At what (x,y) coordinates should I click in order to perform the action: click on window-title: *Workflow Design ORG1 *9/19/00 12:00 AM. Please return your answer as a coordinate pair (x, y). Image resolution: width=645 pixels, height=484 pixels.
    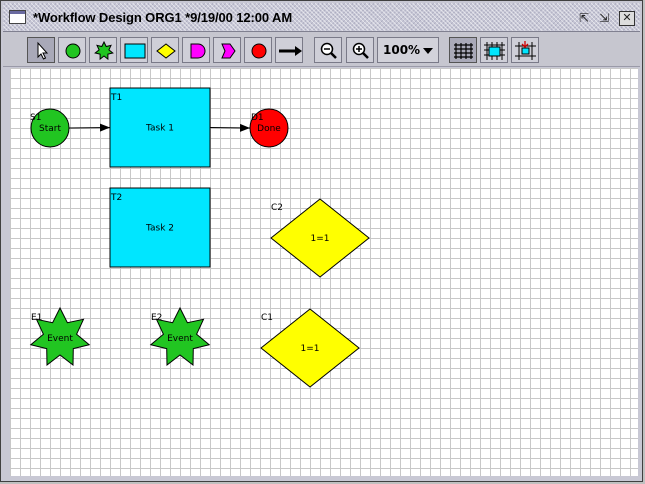
    Looking at the image, I should click on (163, 17).